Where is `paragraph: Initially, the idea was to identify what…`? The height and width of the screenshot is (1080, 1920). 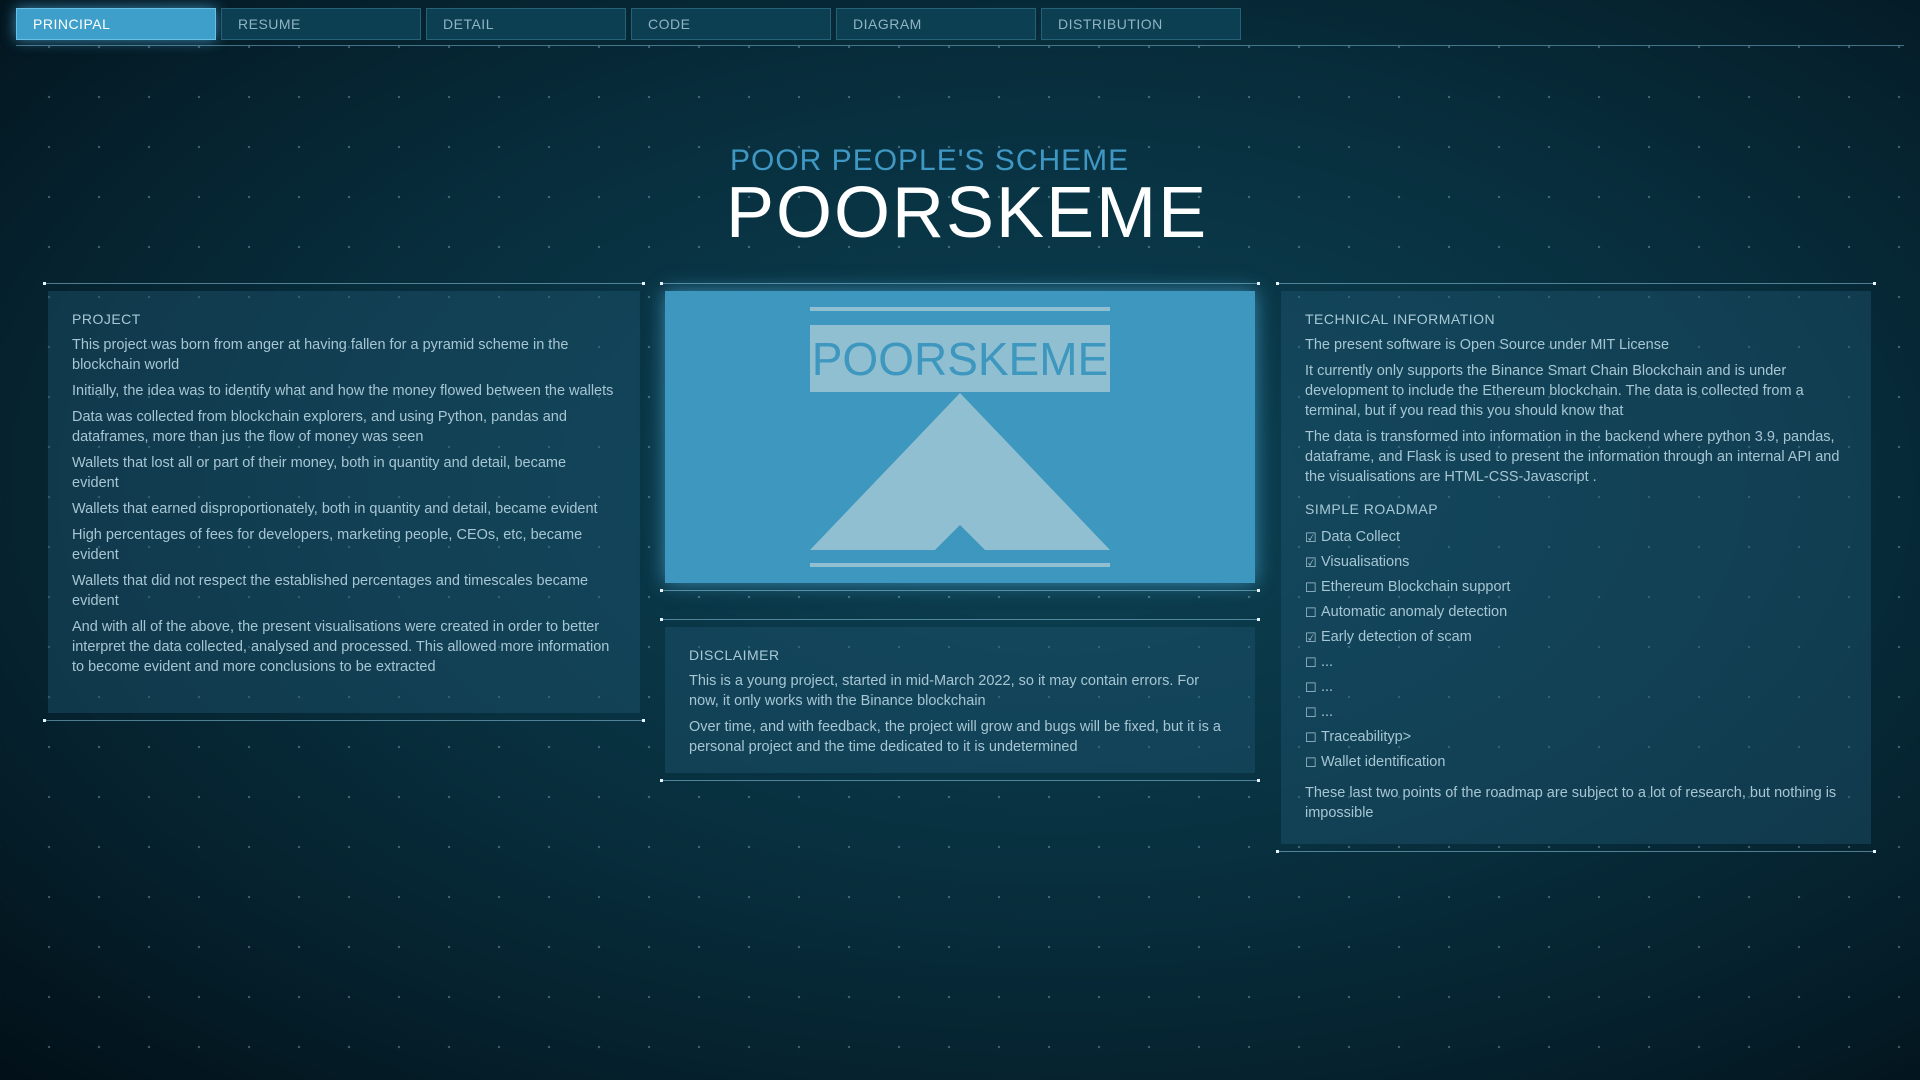 paragraph: Initially, the idea was to identify what… is located at coordinates (343, 391).